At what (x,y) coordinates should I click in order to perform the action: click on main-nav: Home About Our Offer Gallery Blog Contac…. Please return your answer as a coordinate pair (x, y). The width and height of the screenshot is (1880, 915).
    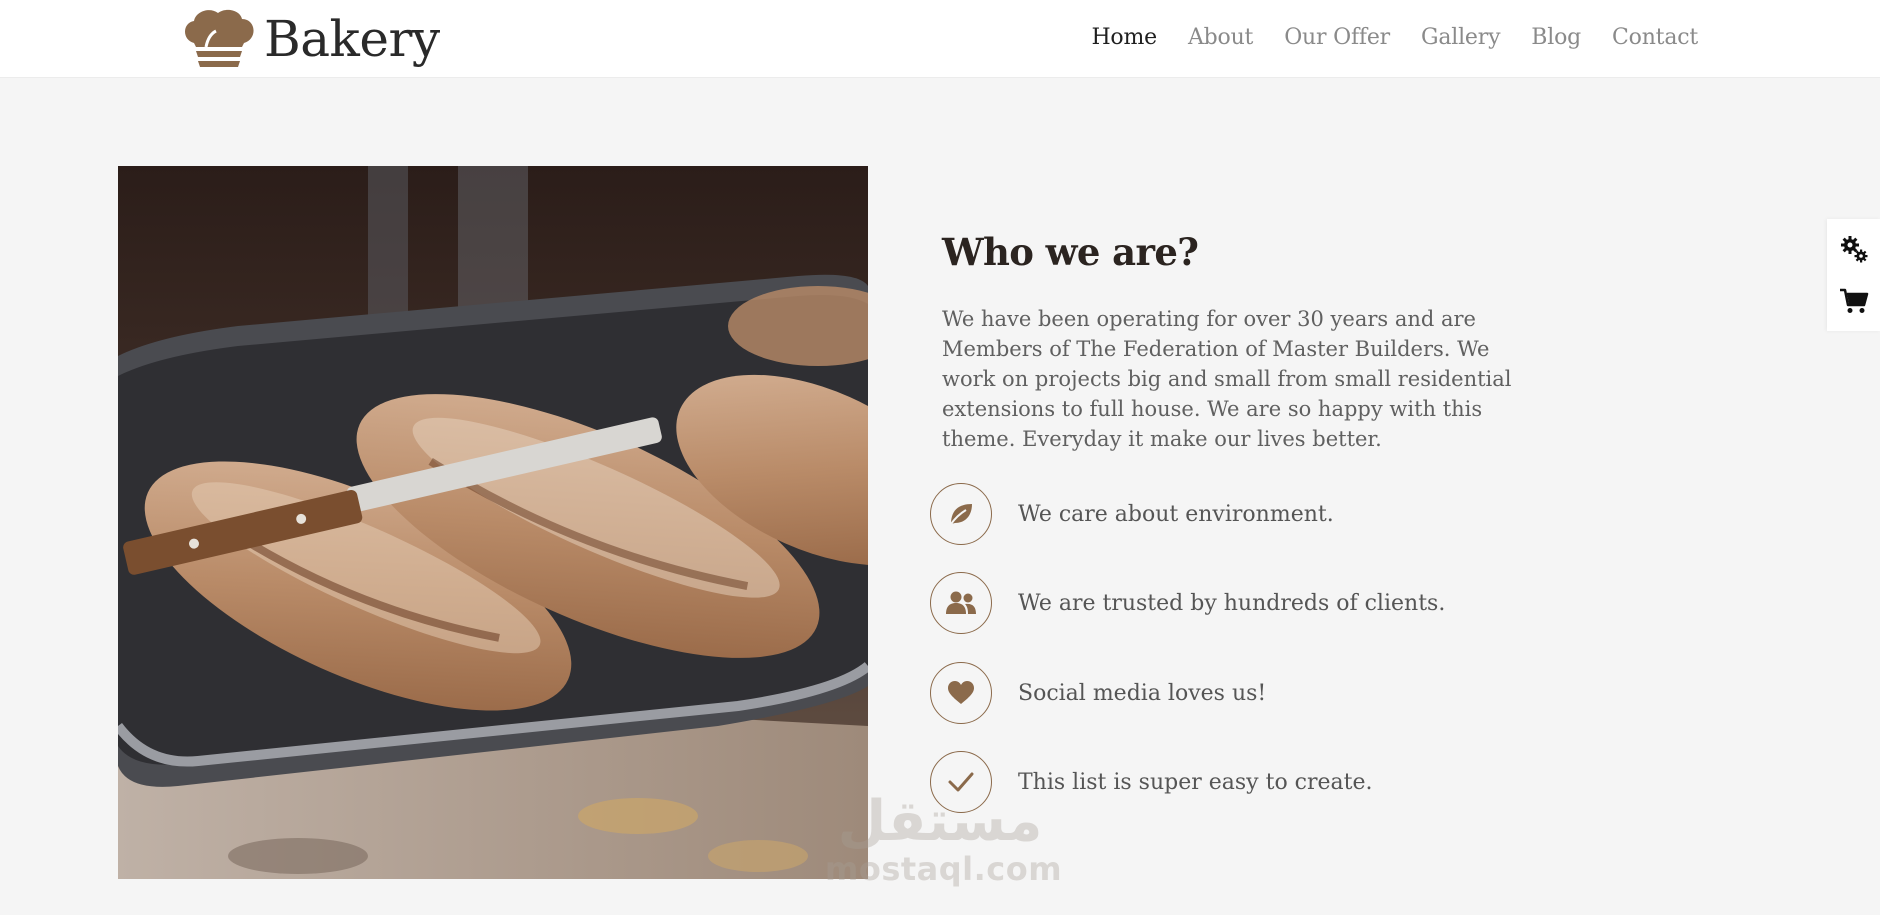
    Looking at the image, I should click on (1394, 37).